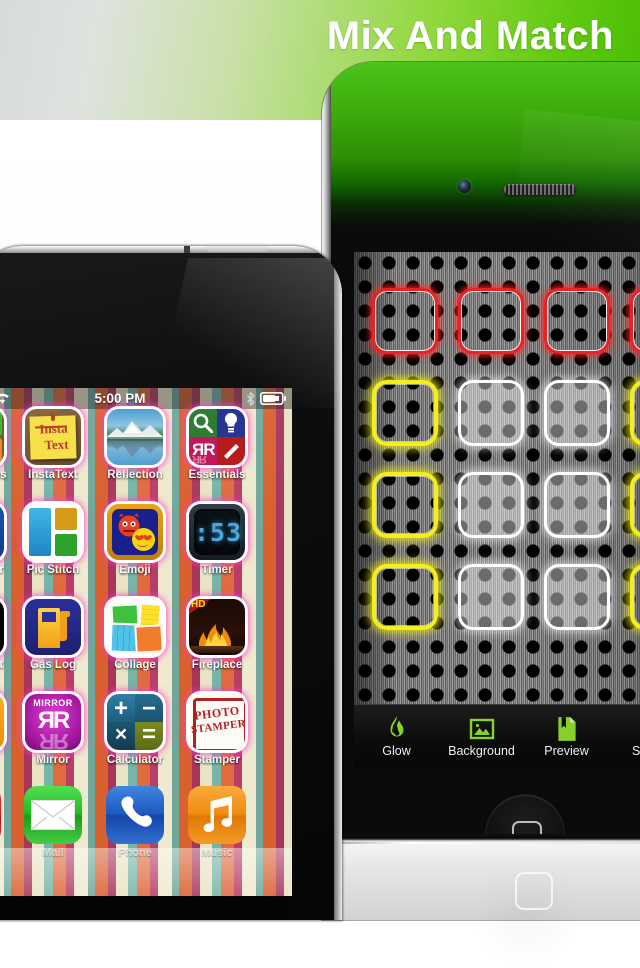  Describe the element at coordinates (491, 321) in the screenshot. I see `grid-cell-r1c2` at that location.